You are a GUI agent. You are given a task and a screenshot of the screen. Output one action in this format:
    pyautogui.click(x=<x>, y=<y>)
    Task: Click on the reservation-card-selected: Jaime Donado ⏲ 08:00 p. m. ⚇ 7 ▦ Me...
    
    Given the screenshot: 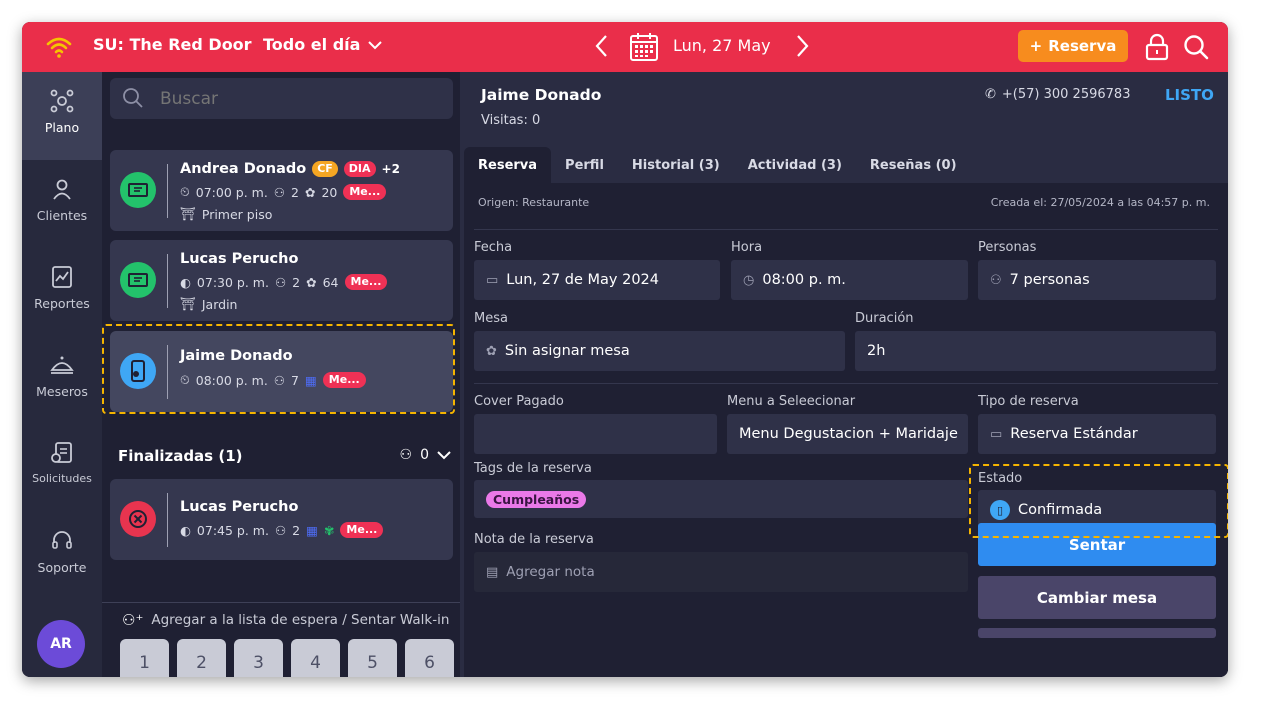 What is the action you would take?
    pyautogui.click(x=281, y=371)
    